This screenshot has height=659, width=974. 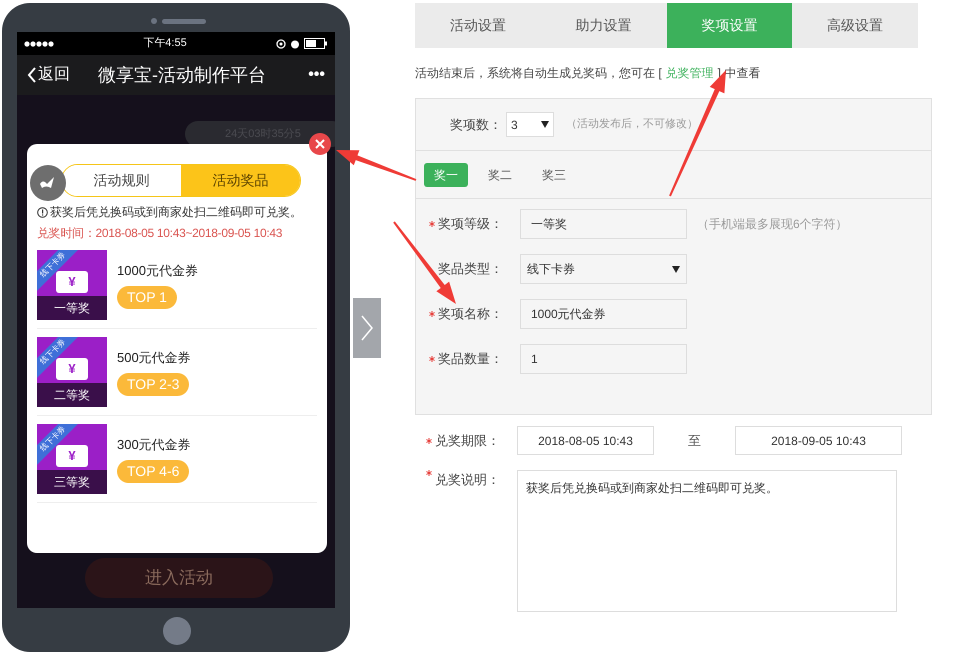 What do you see at coordinates (471, 314) in the screenshot?
I see `field-label: 奖项名称：` at bounding box center [471, 314].